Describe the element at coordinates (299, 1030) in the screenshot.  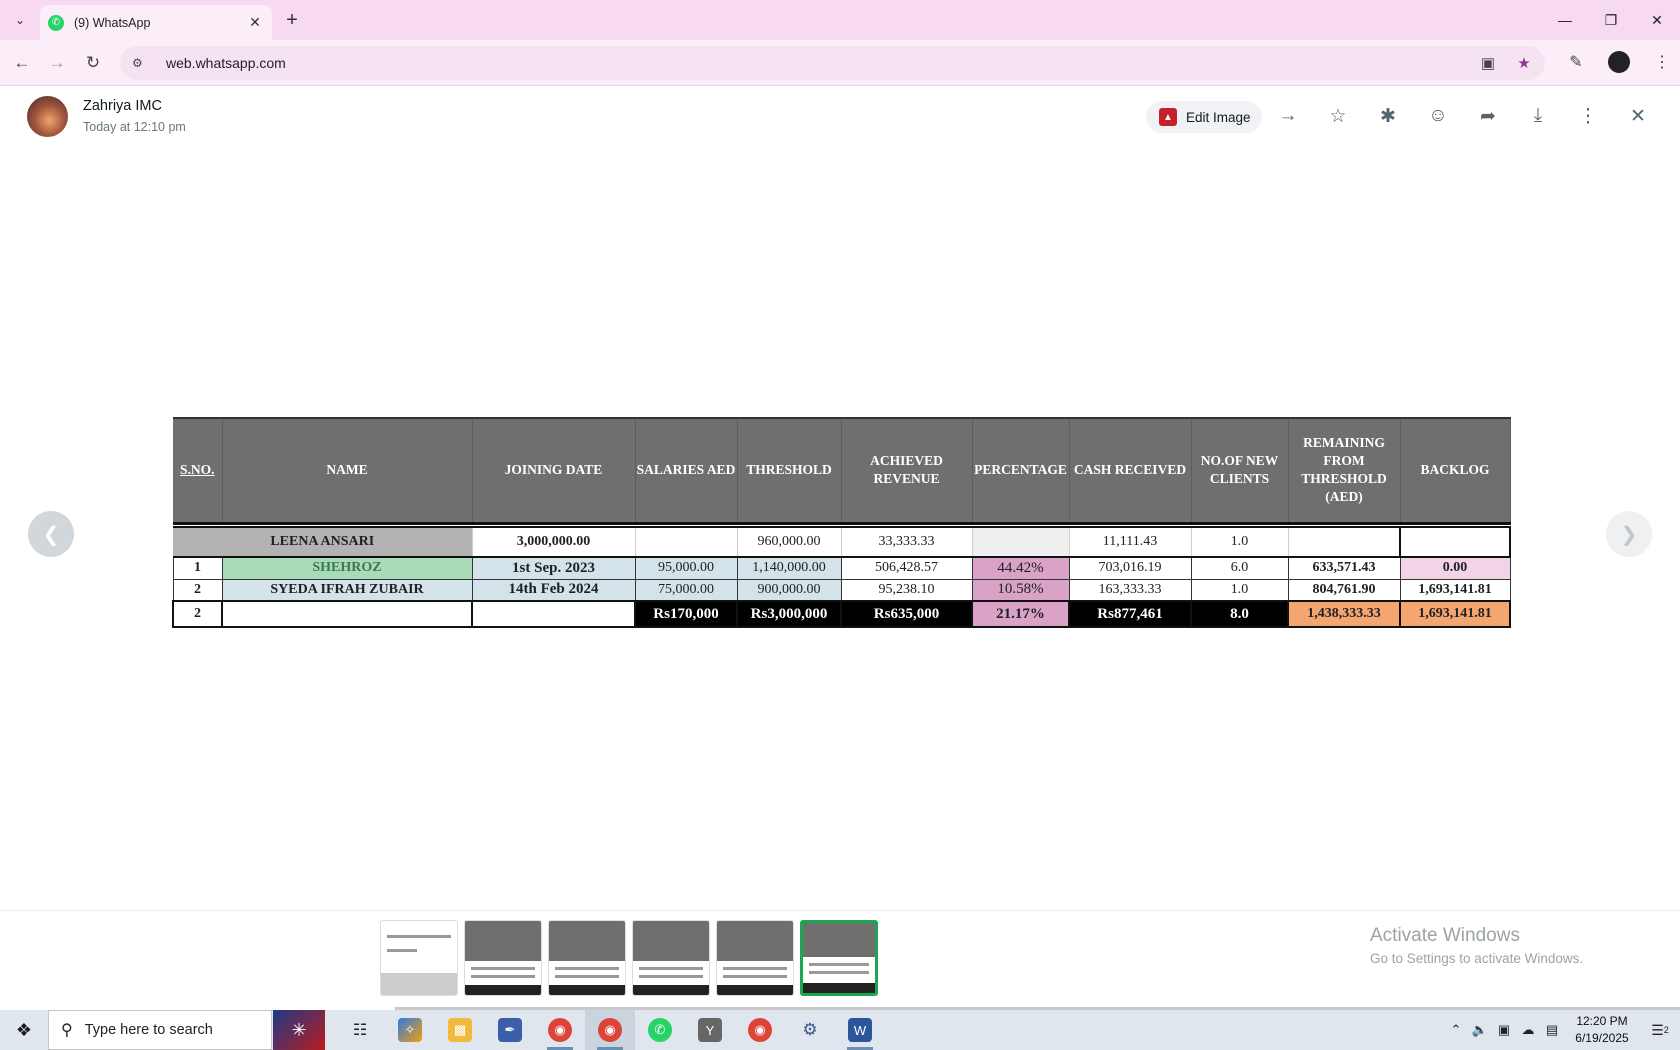
I see `search-highlight-icon: ✳` at that location.